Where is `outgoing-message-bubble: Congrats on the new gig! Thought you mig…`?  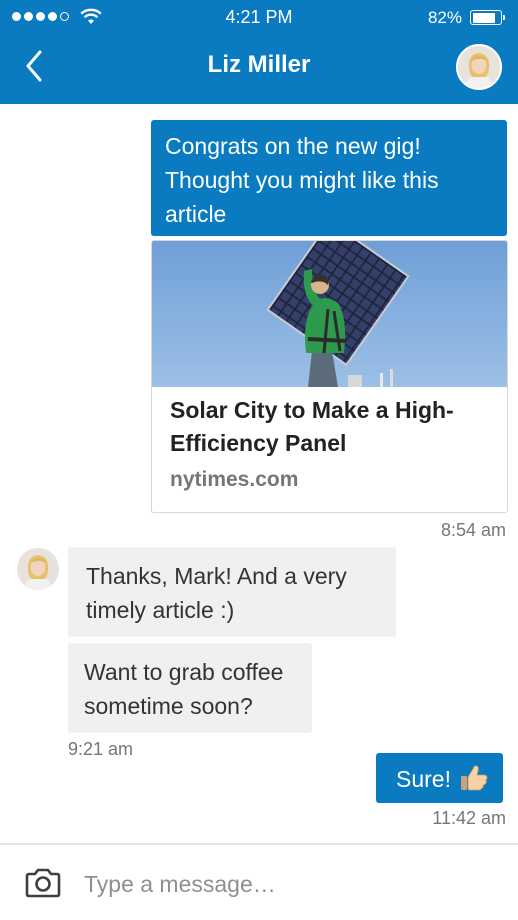
outgoing-message-bubble: Congrats on the new gig! Thought you mig… is located at coordinates (329, 178).